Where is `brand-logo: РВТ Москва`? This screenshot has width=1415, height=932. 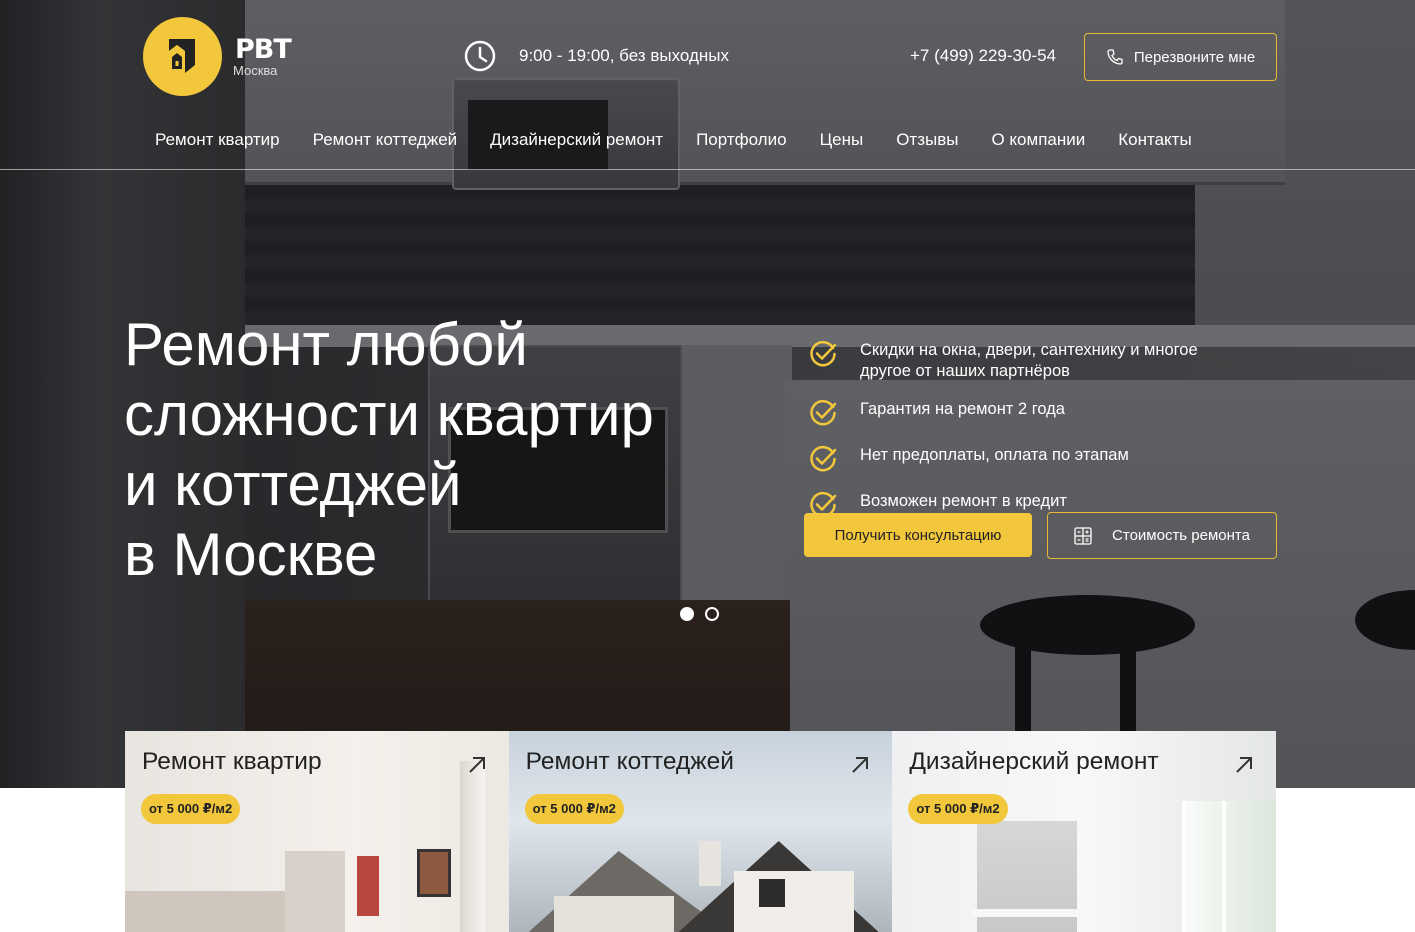 brand-logo: РВТ Москва is located at coordinates (217, 56).